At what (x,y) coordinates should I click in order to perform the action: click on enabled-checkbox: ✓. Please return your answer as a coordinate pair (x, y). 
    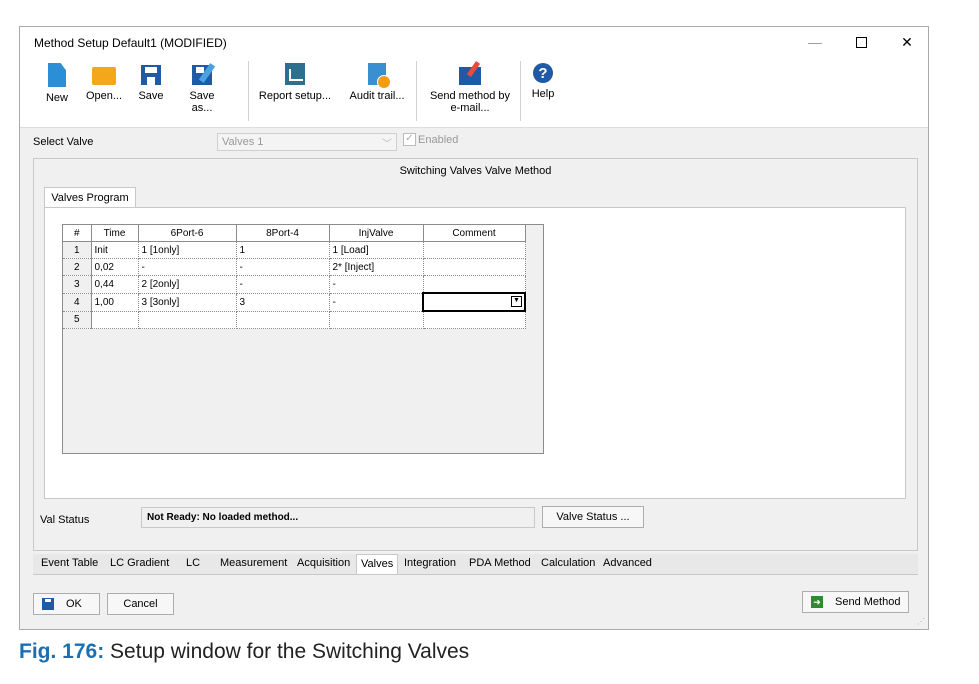
    Looking at the image, I should click on (409, 139).